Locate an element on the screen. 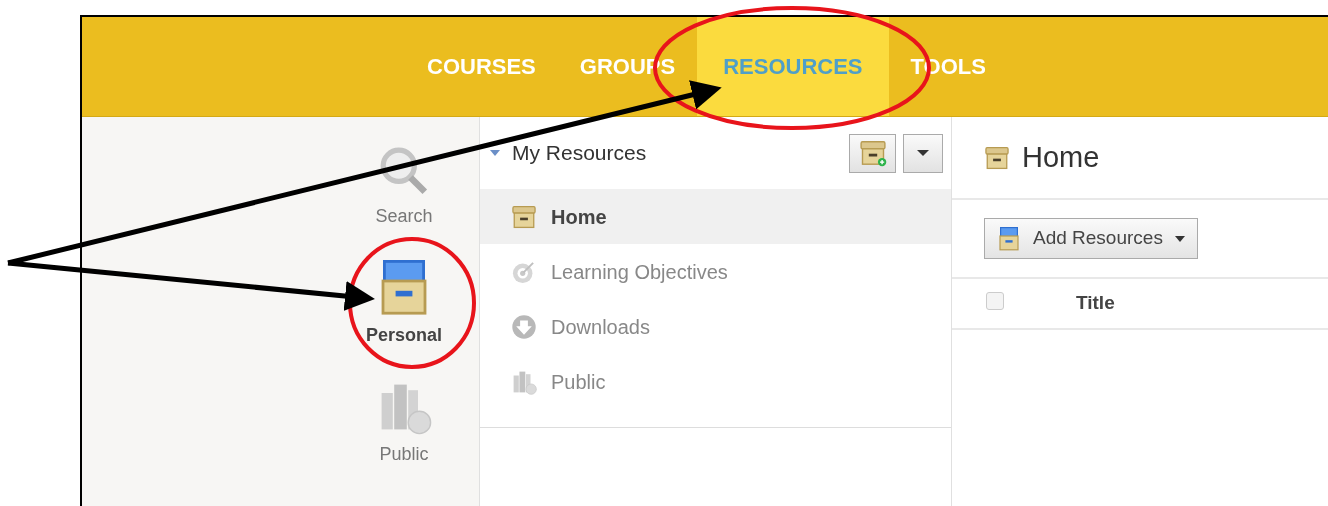 The height and width of the screenshot is (506, 1328). sidebar-item: Public is located at coordinates (404, 423).